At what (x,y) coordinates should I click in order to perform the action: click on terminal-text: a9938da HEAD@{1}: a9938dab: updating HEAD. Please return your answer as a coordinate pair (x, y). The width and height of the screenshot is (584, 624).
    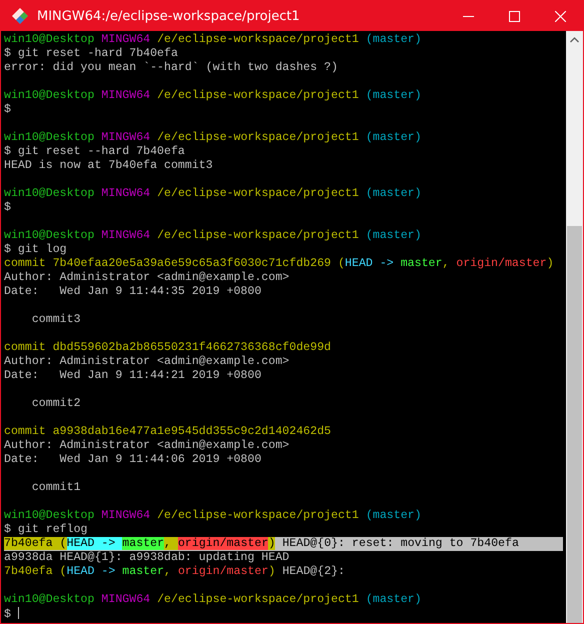
    Looking at the image, I should click on (147, 557).